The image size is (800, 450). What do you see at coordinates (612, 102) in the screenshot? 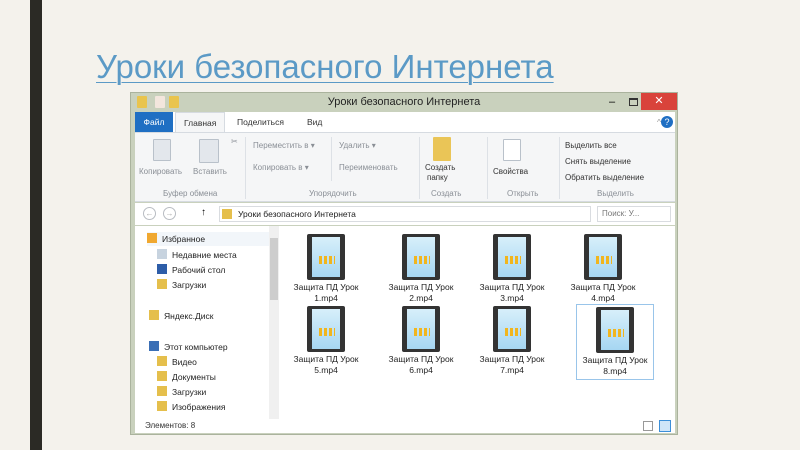
I see `minimize-button: –` at bounding box center [612, 102].